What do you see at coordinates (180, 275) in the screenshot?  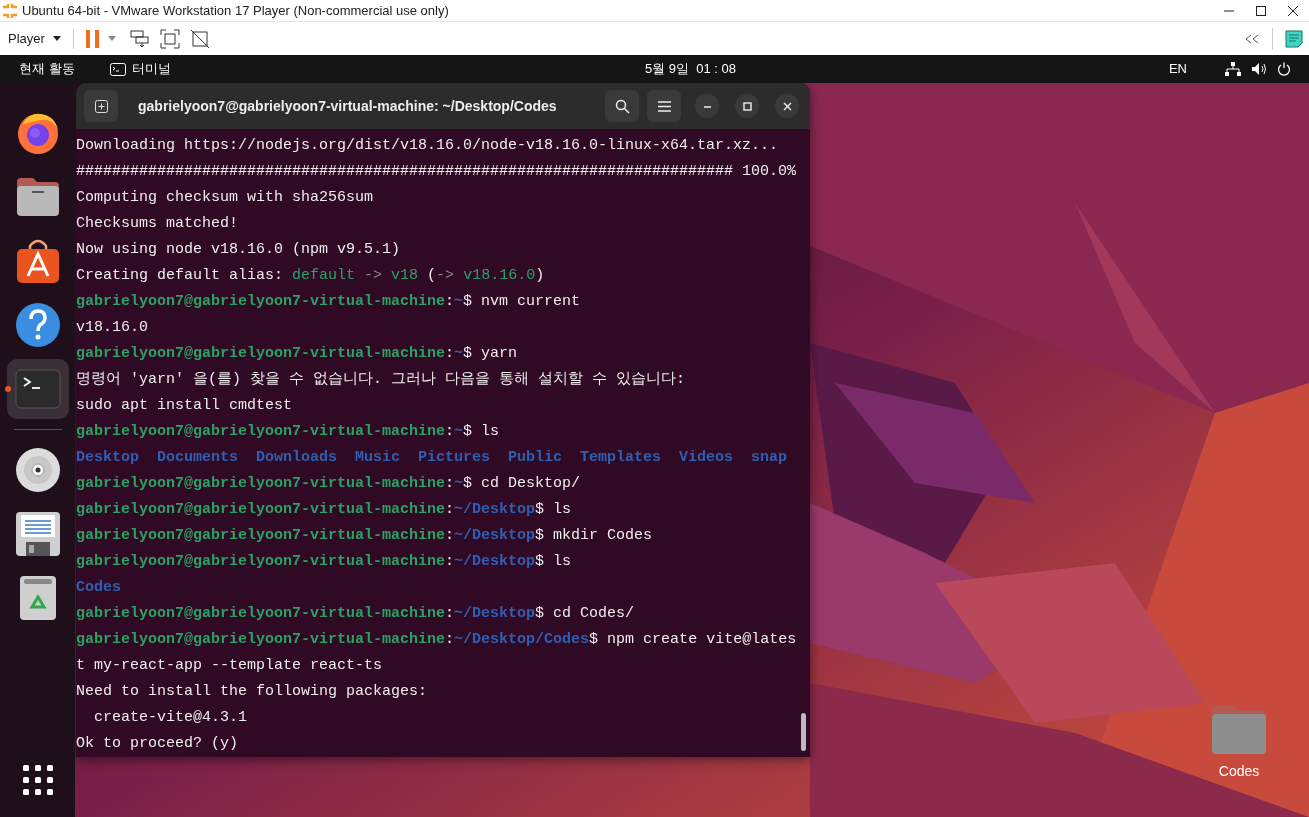 I see `terminal-text: Creating default alias:` at bounding box center [180, 275].